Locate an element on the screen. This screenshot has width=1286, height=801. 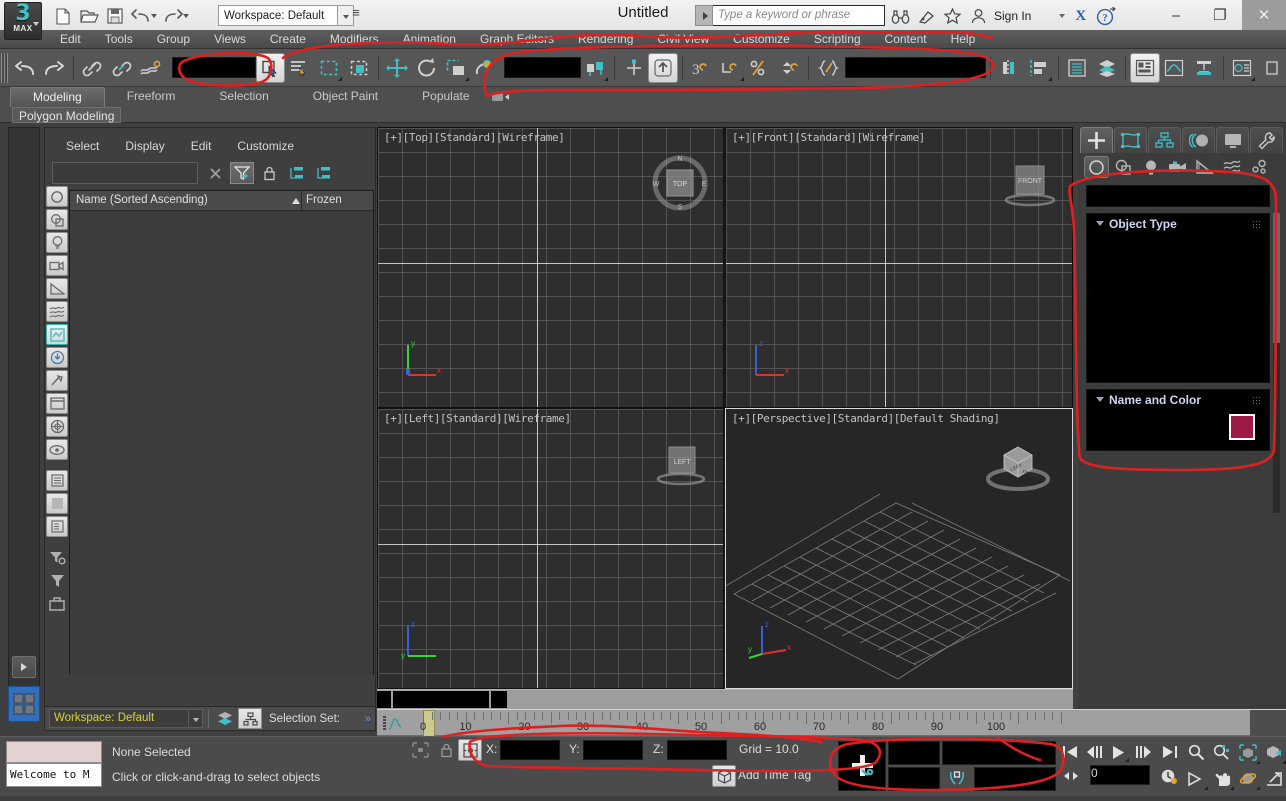
manage-layers-icon is located at coordinates (1106, 68).